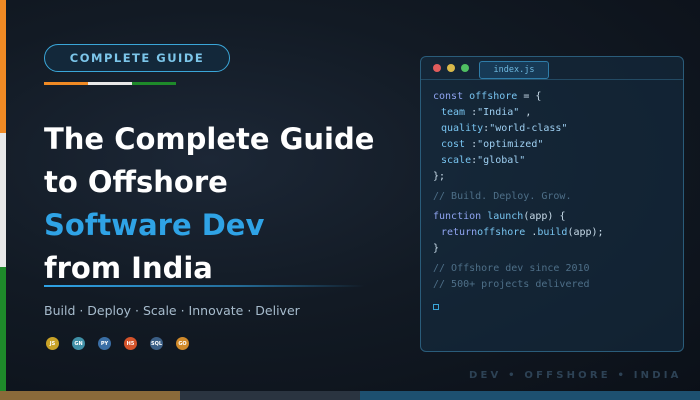 Image resolution: width=700 pixels, height=400 pixels. Describe the element at coordinates (486, 112) in the screenshot. I see `code-line: team :"India" ,` at that location.